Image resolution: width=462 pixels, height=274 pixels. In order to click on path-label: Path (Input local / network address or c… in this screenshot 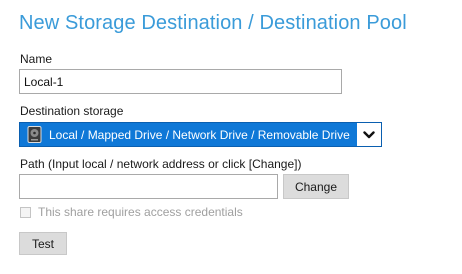, I will do `click(161, 164)`.